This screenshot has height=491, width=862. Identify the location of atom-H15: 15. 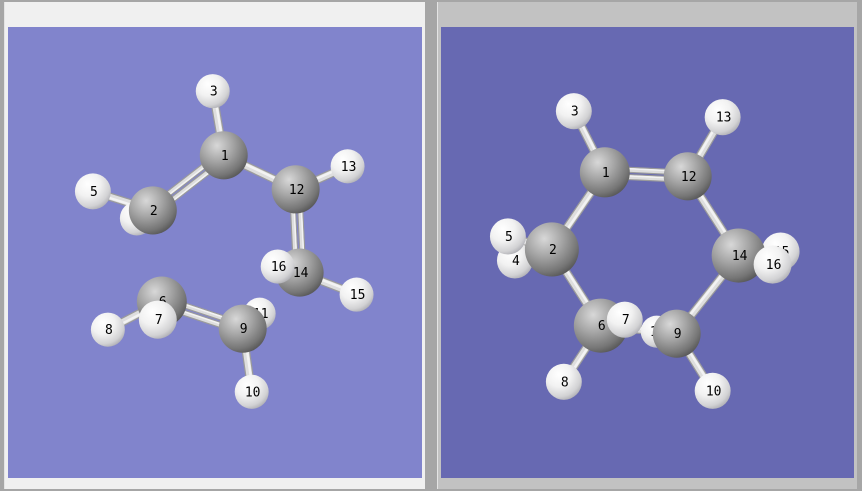
(356, 294).